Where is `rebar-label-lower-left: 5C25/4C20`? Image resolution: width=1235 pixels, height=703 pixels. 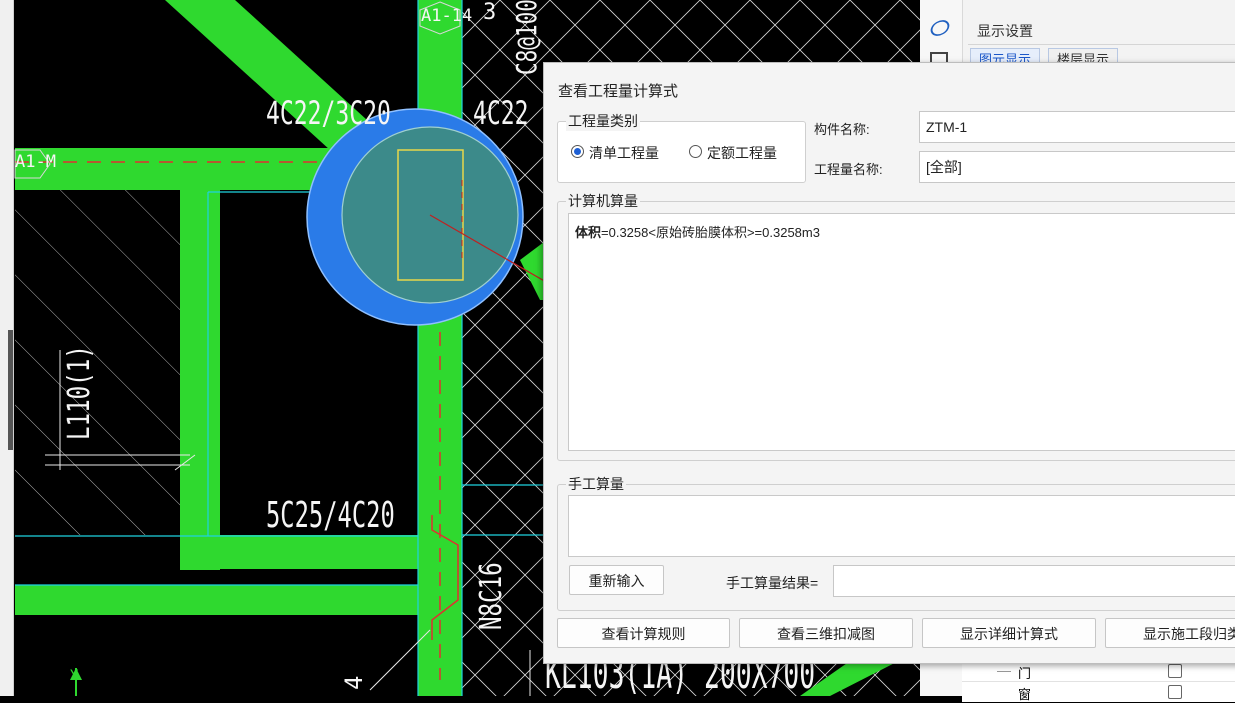
rebar-label-lower-left: 5C25/4C20 is located at coordinates (330, 515).